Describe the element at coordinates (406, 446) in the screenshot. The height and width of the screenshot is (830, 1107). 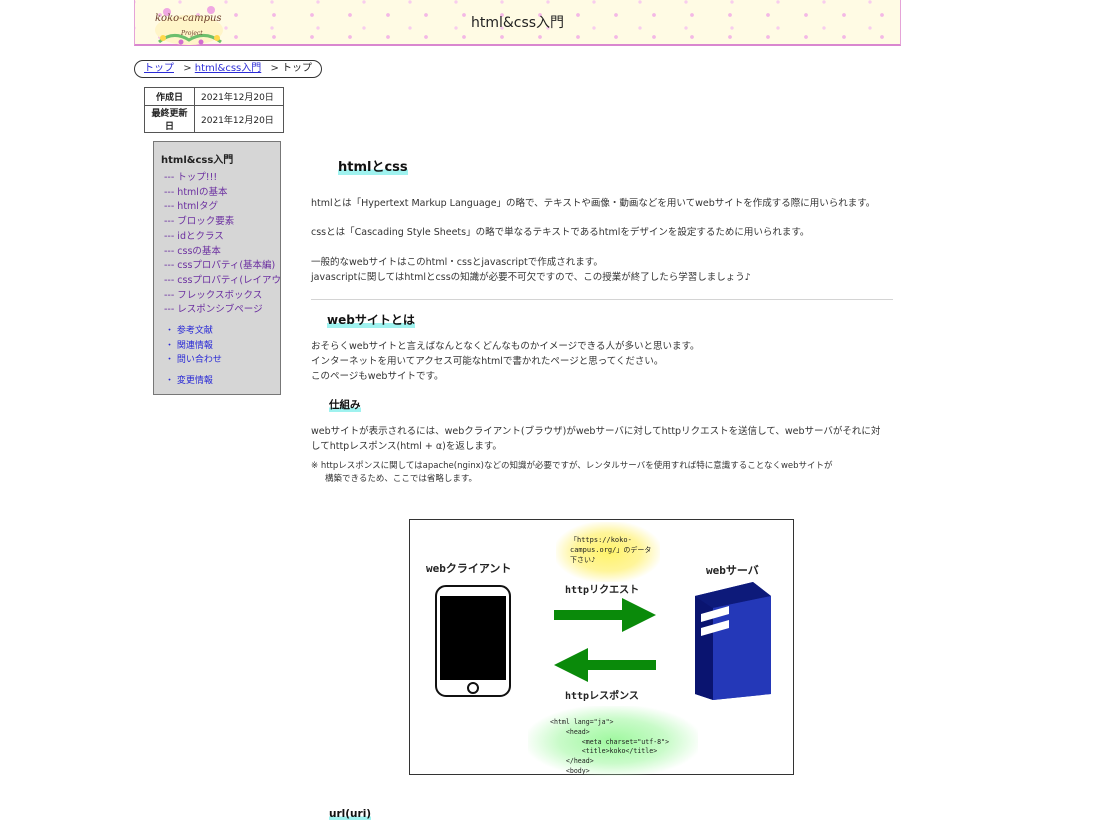
I see `paragraph-mechanism-2: してhttpレスポンス(html + α)を返します。` at that location.